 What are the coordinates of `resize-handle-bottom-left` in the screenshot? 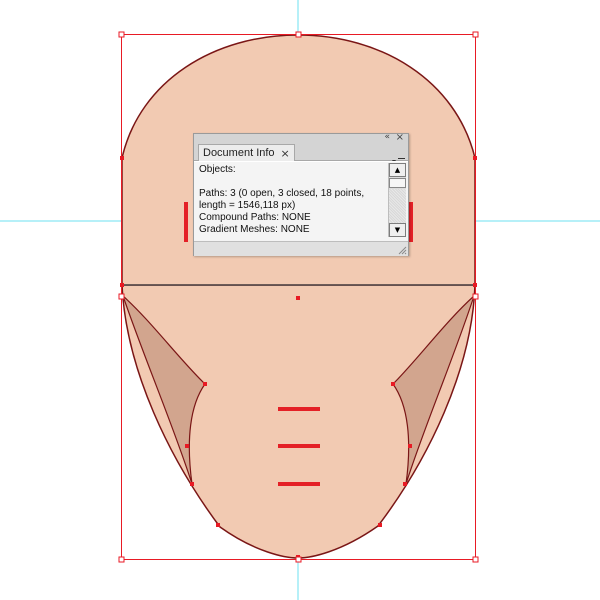 It's located at (121, 559).